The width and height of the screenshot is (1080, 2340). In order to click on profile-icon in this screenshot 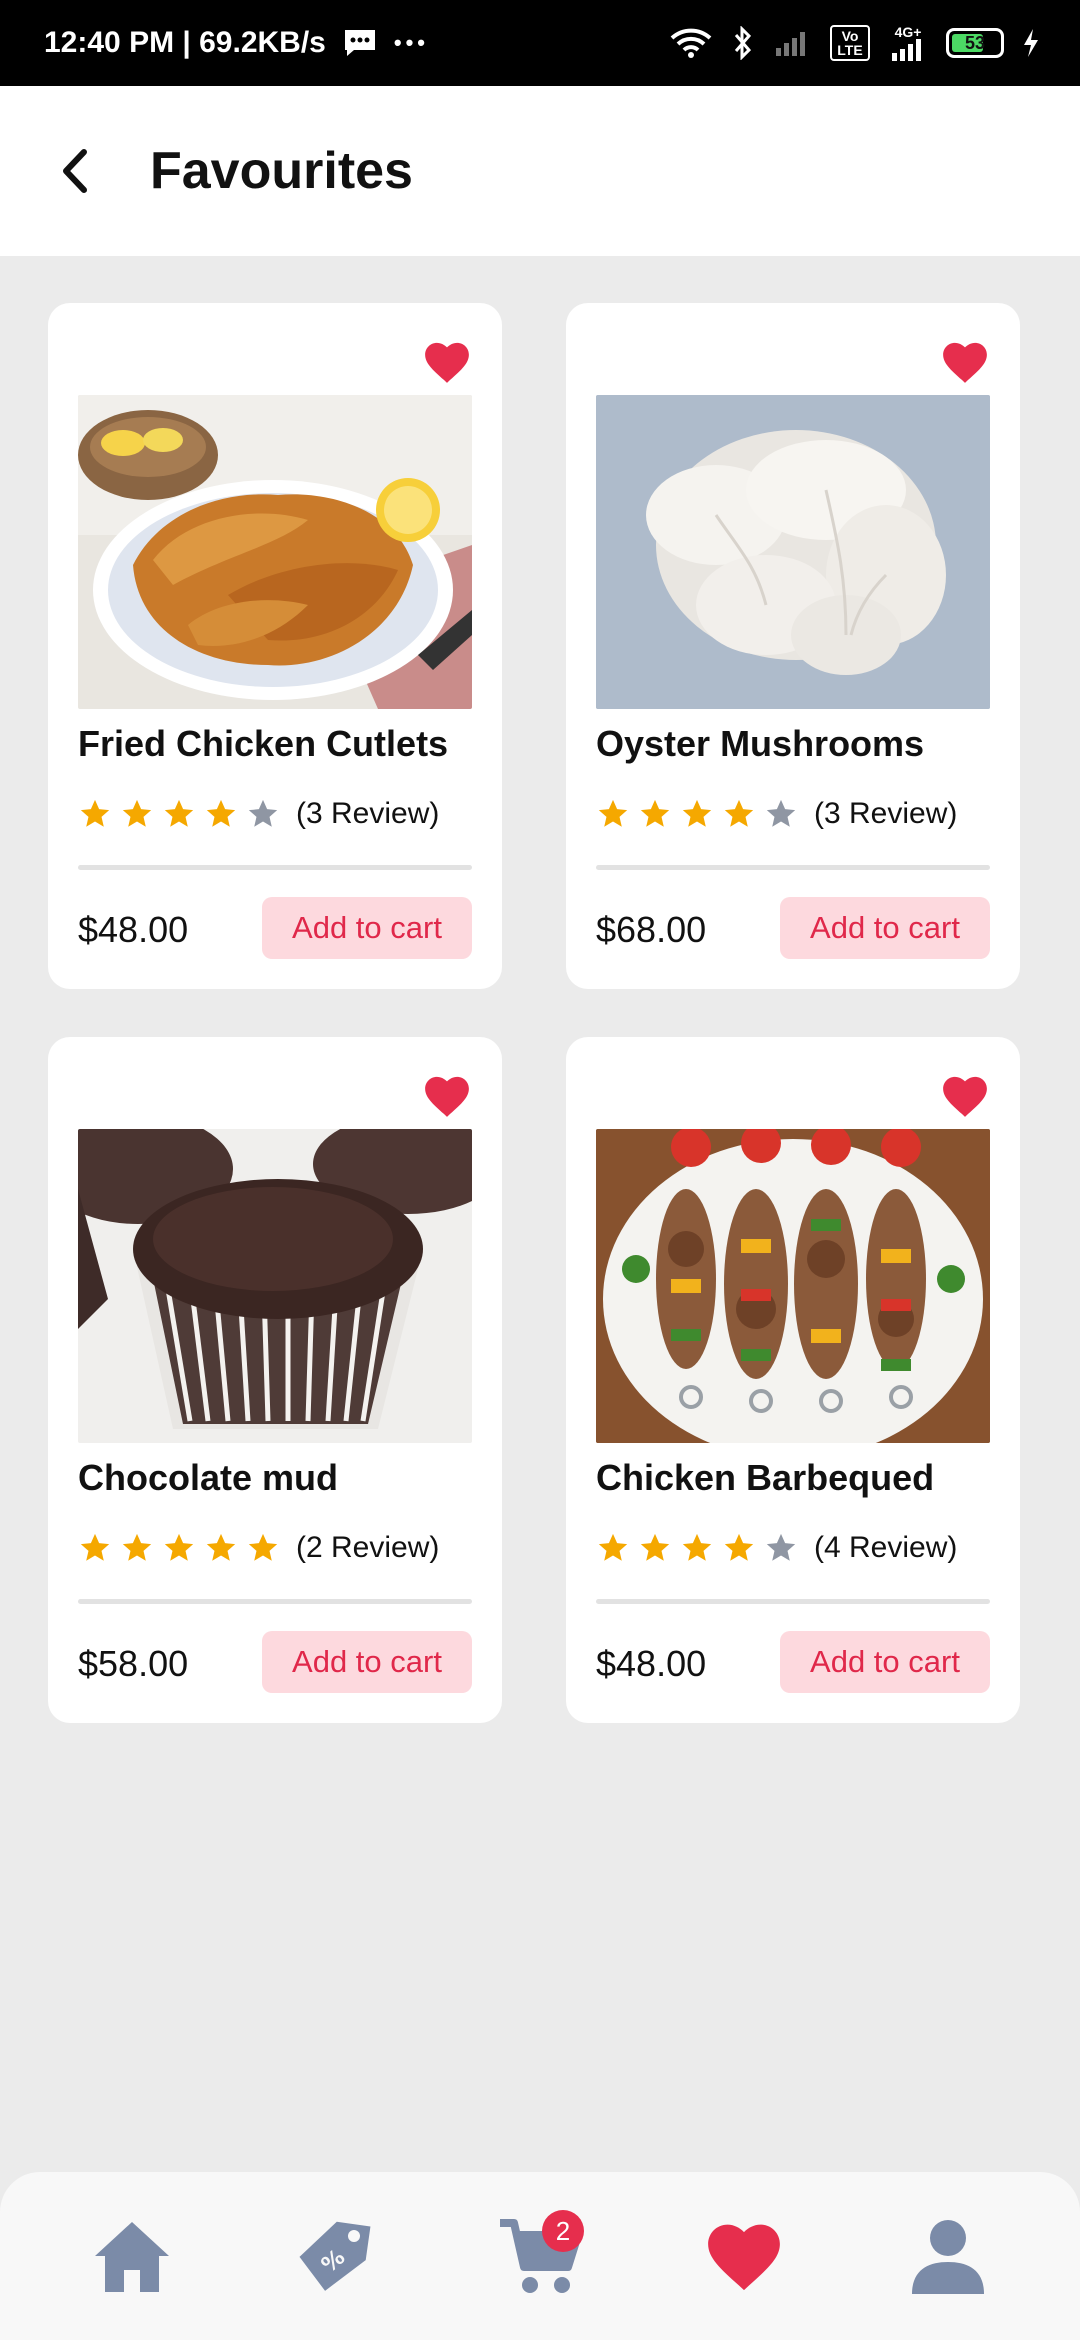, I will do `click(948, 2257)`.